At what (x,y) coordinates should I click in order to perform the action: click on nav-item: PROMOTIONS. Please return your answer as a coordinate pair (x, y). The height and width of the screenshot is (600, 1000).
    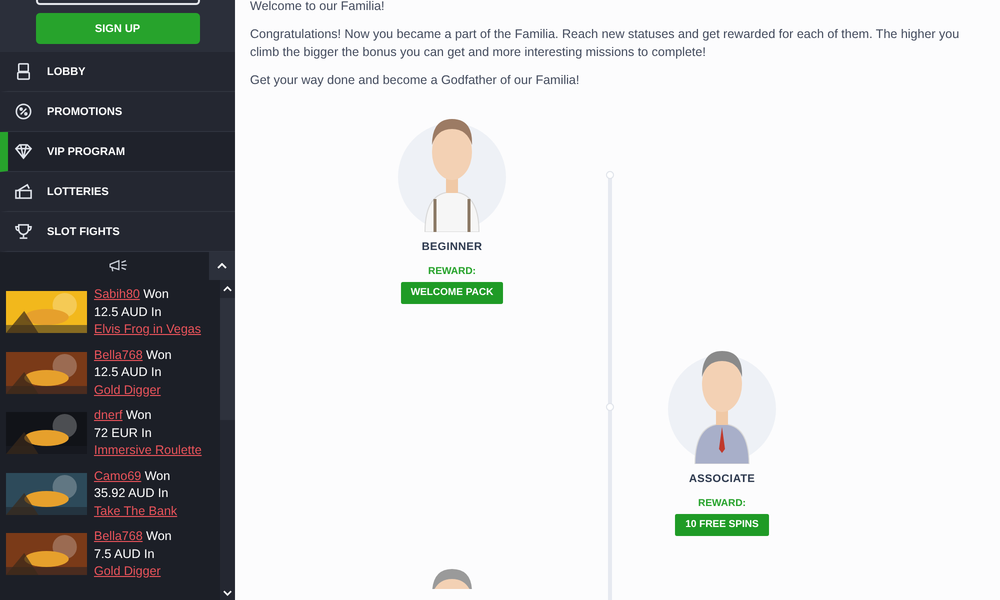
    Looking at the image, I should click on (117, 112).